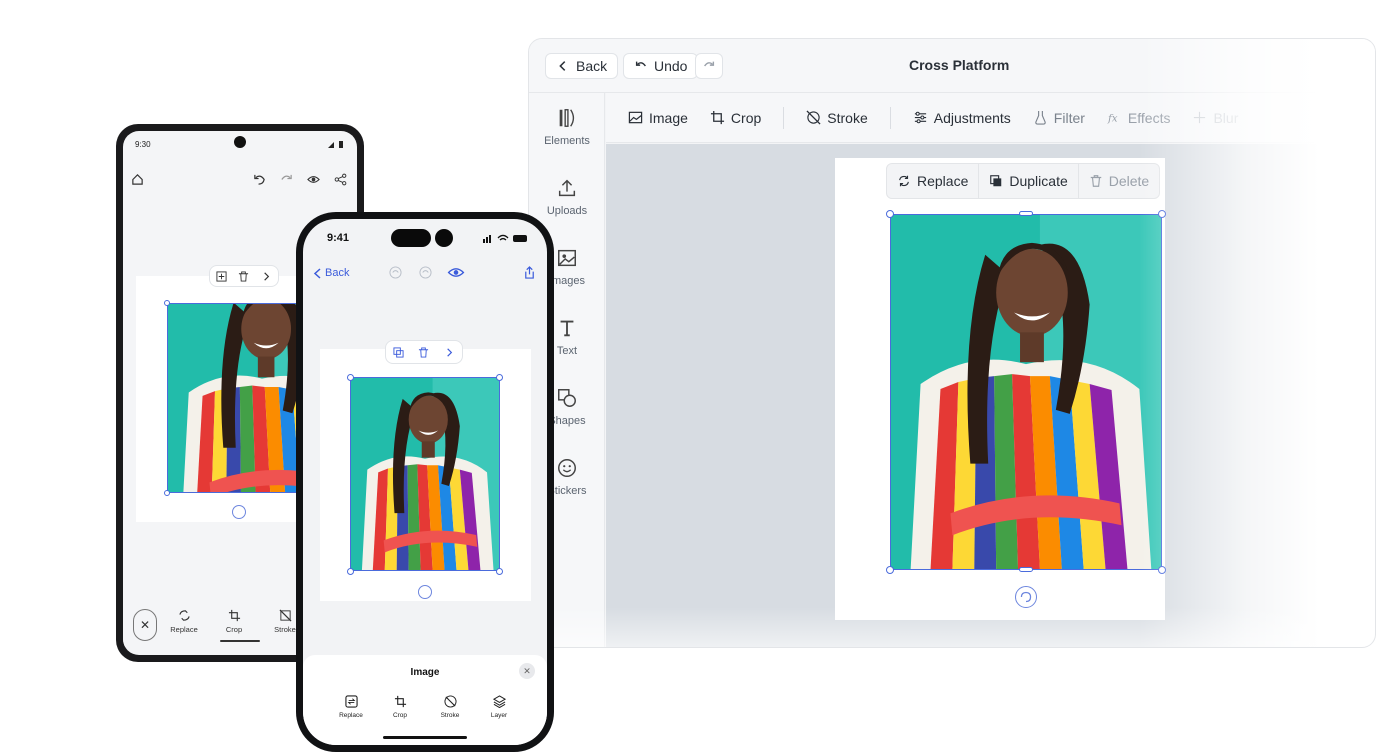 The width and height of the screenshot is (1376, 752). Describe the element at coordinates (1119, 181) in the screenshot. I see `delete-button: Delete` at that location.